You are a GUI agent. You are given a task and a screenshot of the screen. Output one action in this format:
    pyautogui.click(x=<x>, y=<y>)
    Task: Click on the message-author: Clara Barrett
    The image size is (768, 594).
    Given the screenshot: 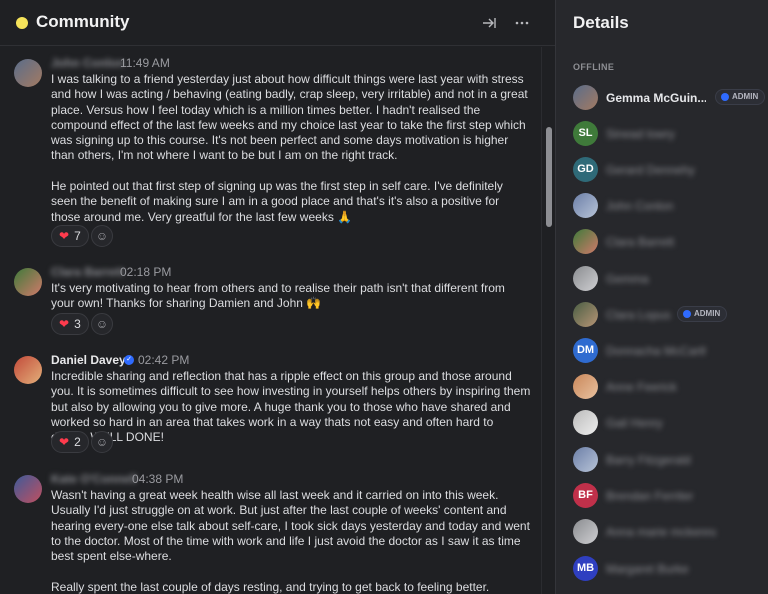 What is the action you would take?
    pyautogui.click(x=87, y=272)
    